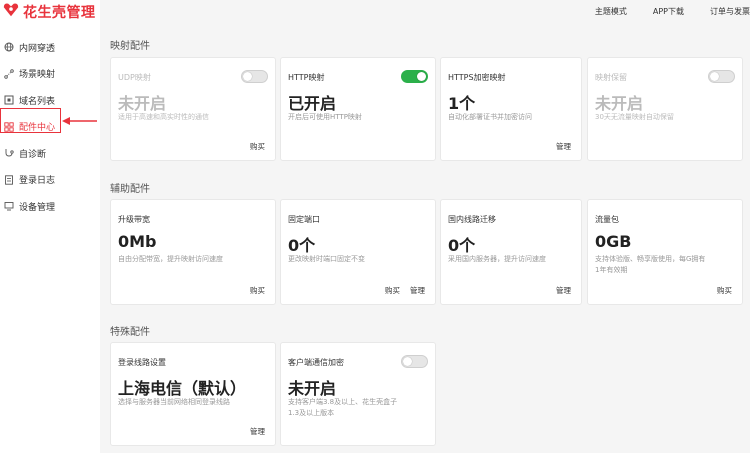 The height and width of the screenshot is (453, 750). What do you see at coordinates (511, 109) in the screenshot?
I see `card-https-mapping: HTTPS加密映射 1个 自动化部署证书并加密访问 管理` at bounding box center [511, 109].